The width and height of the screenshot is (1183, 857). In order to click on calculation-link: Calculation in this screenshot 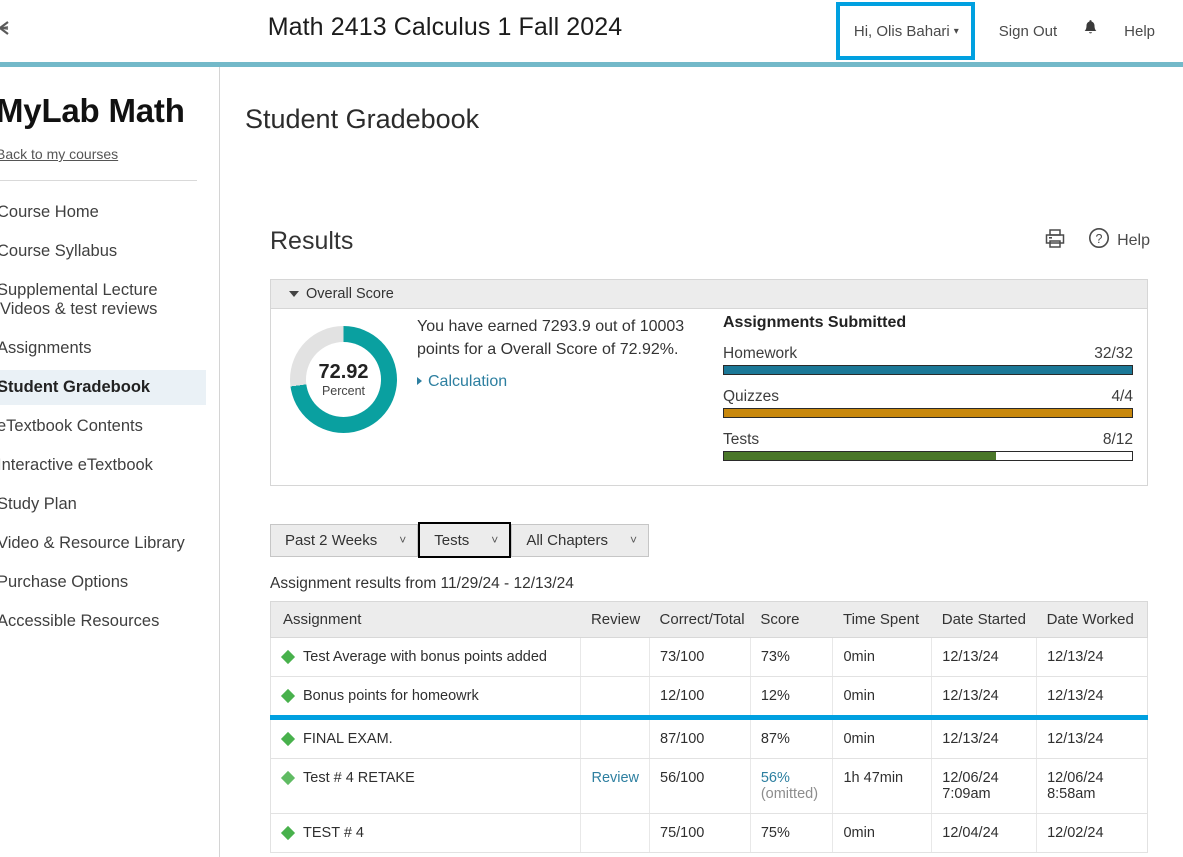, I will do `click(462, 382)`.